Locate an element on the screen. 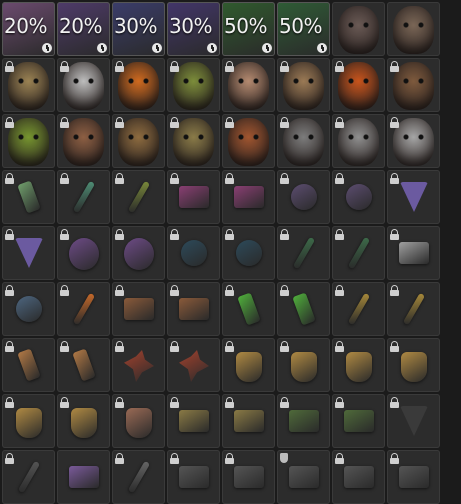 This screenshot has width=461, height=504. green-pendant-2-icon is located at coordinates (304, 309).